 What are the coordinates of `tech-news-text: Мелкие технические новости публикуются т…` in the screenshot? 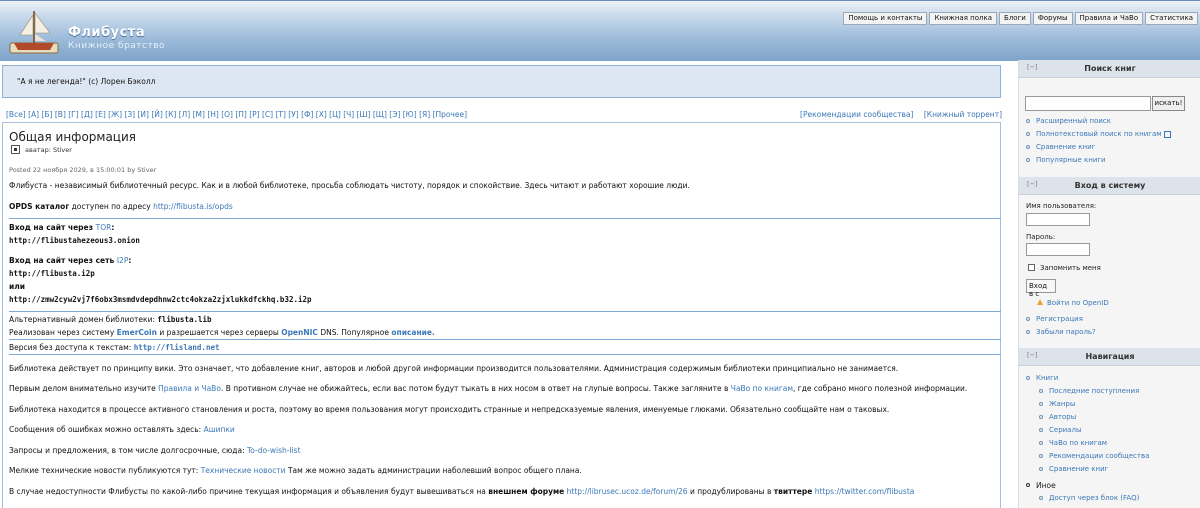 It's located at (295, 470).